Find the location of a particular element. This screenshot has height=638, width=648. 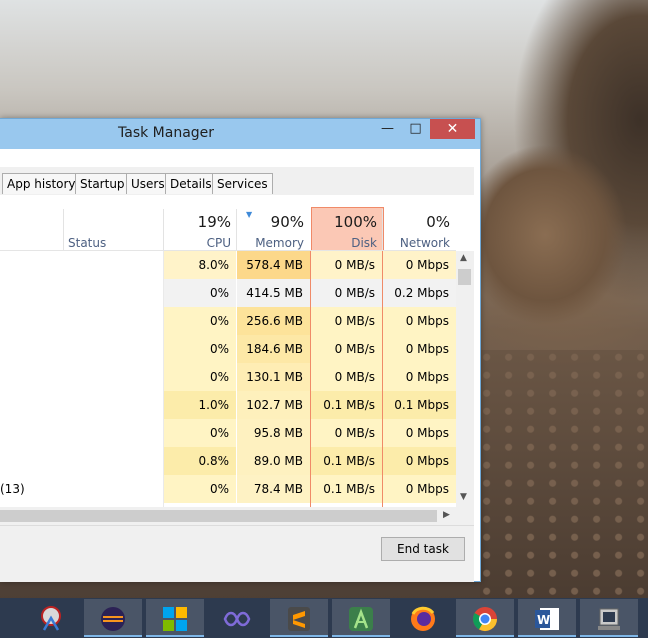

horizontal-scroll-thumb is located at coordinates (218, 516).